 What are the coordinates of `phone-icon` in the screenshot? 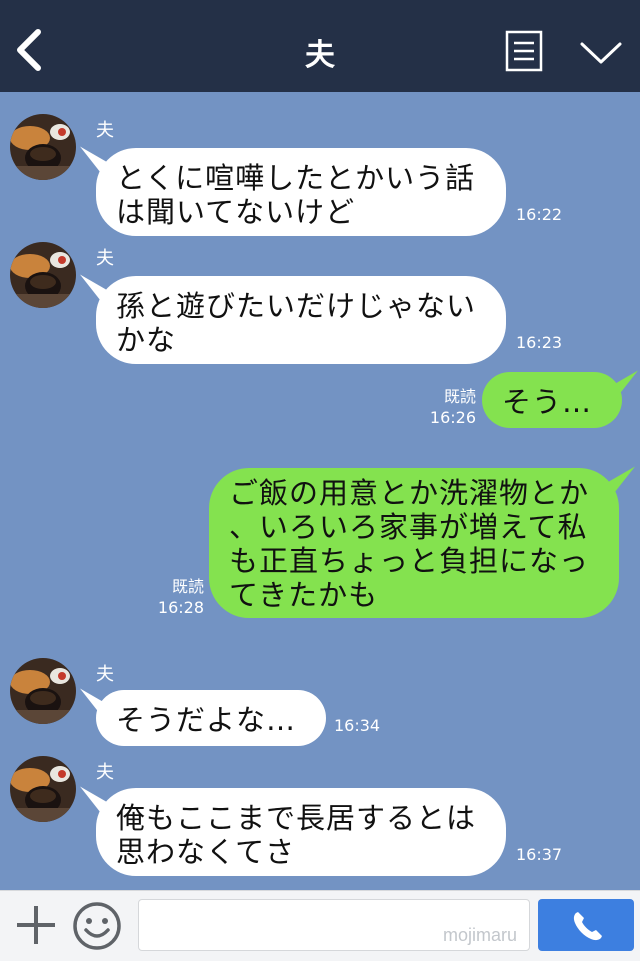 It's located at (587, 926).